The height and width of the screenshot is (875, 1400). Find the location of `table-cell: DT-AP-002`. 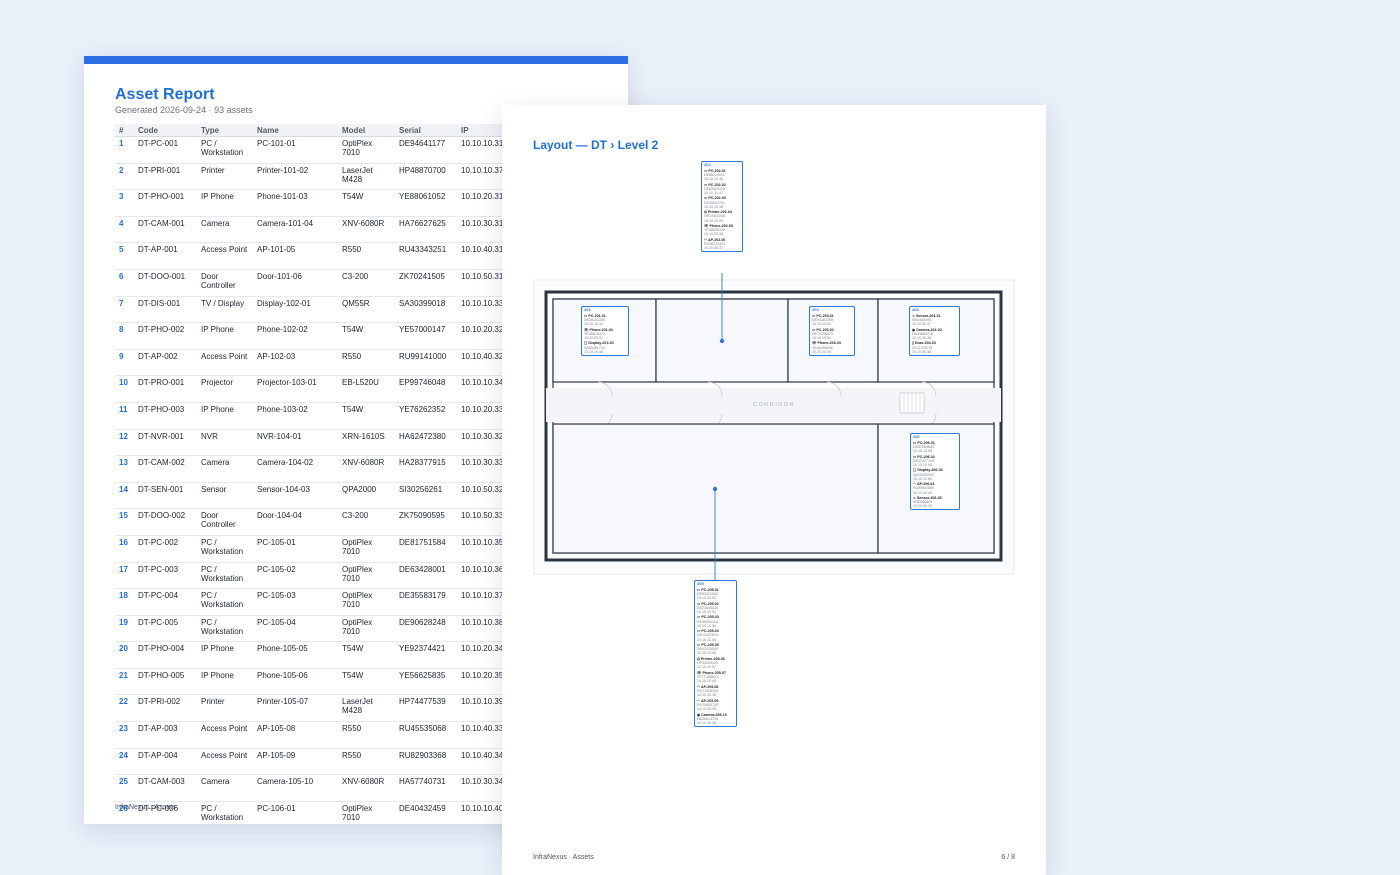

table-cell: DT-AP-002 is located at coordinates (165, 363).